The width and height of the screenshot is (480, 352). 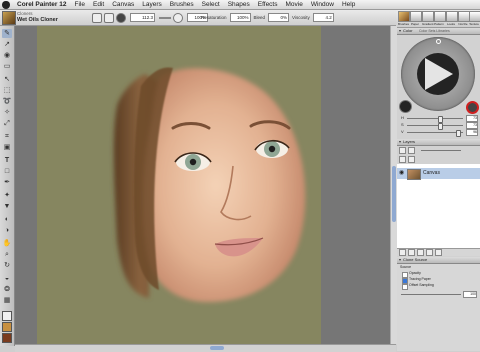 I want to click on brush-tool-icon: ✎, so click(x=7, y=33).